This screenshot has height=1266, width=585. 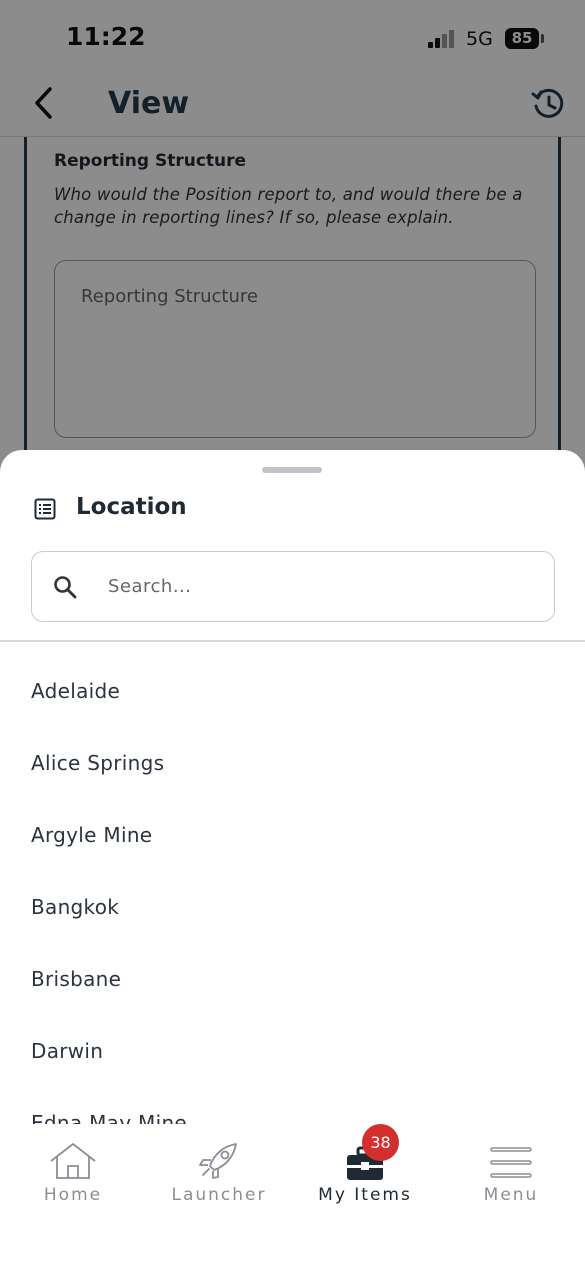 What do you see at coordinates (380, 1142) in the screenshot?
I see `notification-badge: 38` at bounding box center [380, 1142].